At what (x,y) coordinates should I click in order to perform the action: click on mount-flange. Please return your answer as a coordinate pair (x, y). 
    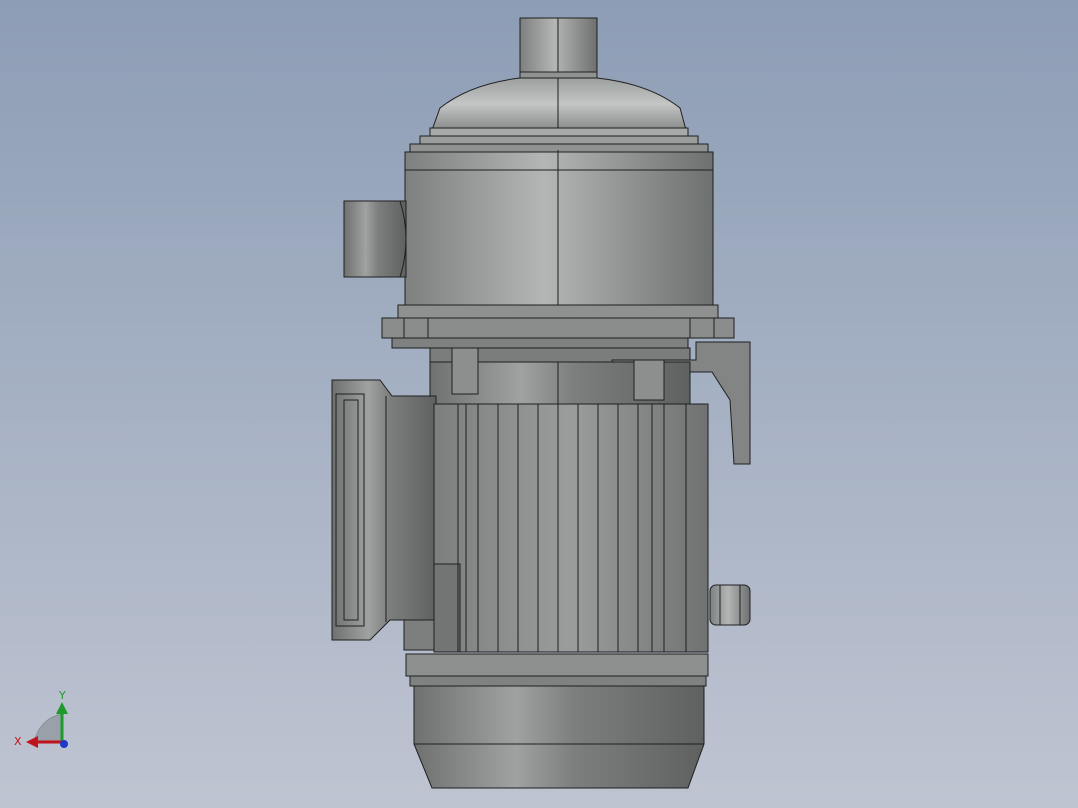
    Looking at the image, I should click on (558, 312).